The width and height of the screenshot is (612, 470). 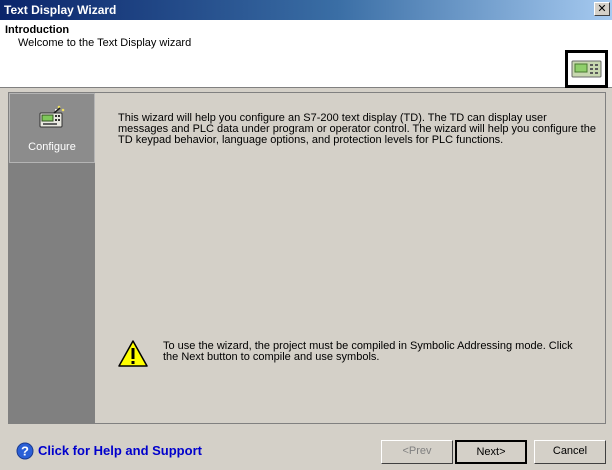 I want to click on next-button: Next>, so click(x=491, y=452).